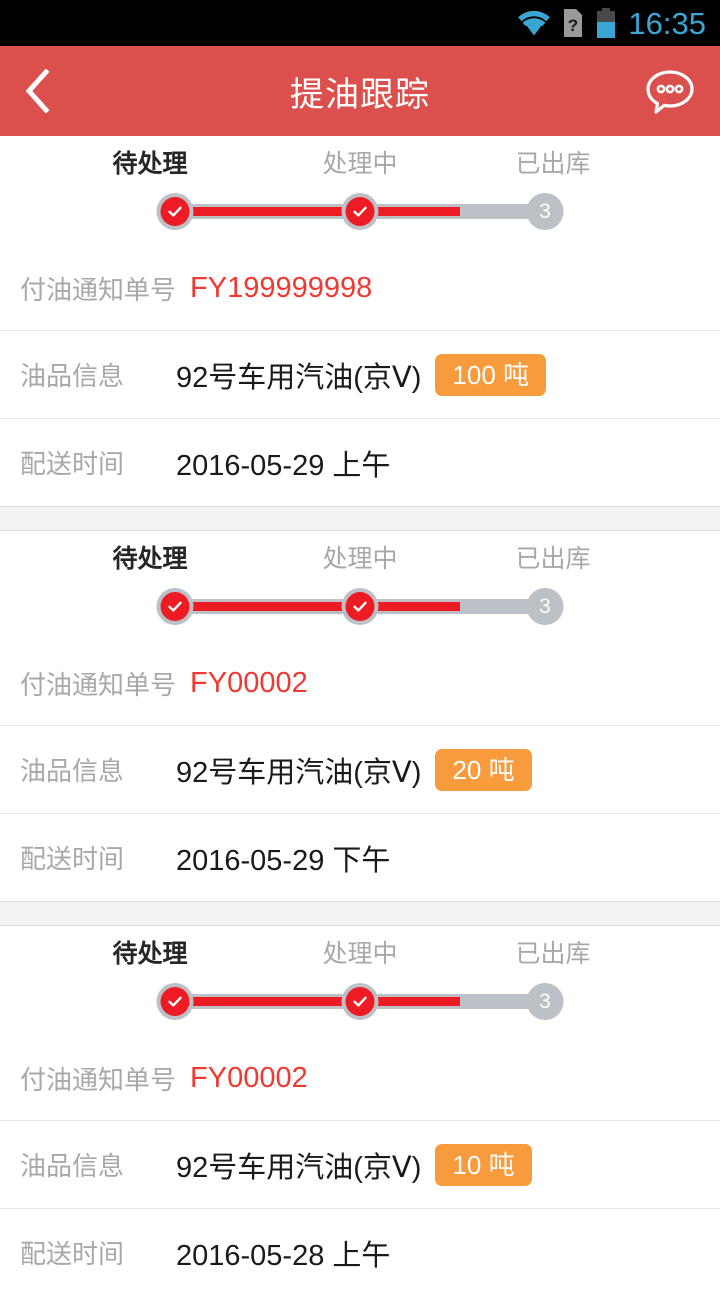  What do you see at coordinates (483, 769) in the screenshot?
I see `quantity-badge: 20 吨` at bounding box center [483, 769].